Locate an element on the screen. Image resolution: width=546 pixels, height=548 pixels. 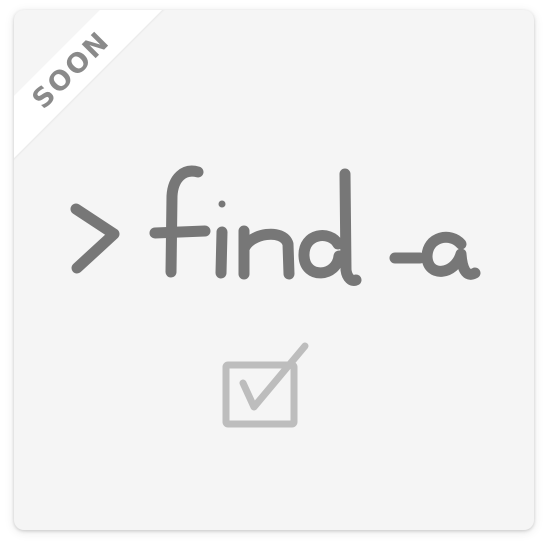
letter-i-stem is located at coordinates (221, 252).